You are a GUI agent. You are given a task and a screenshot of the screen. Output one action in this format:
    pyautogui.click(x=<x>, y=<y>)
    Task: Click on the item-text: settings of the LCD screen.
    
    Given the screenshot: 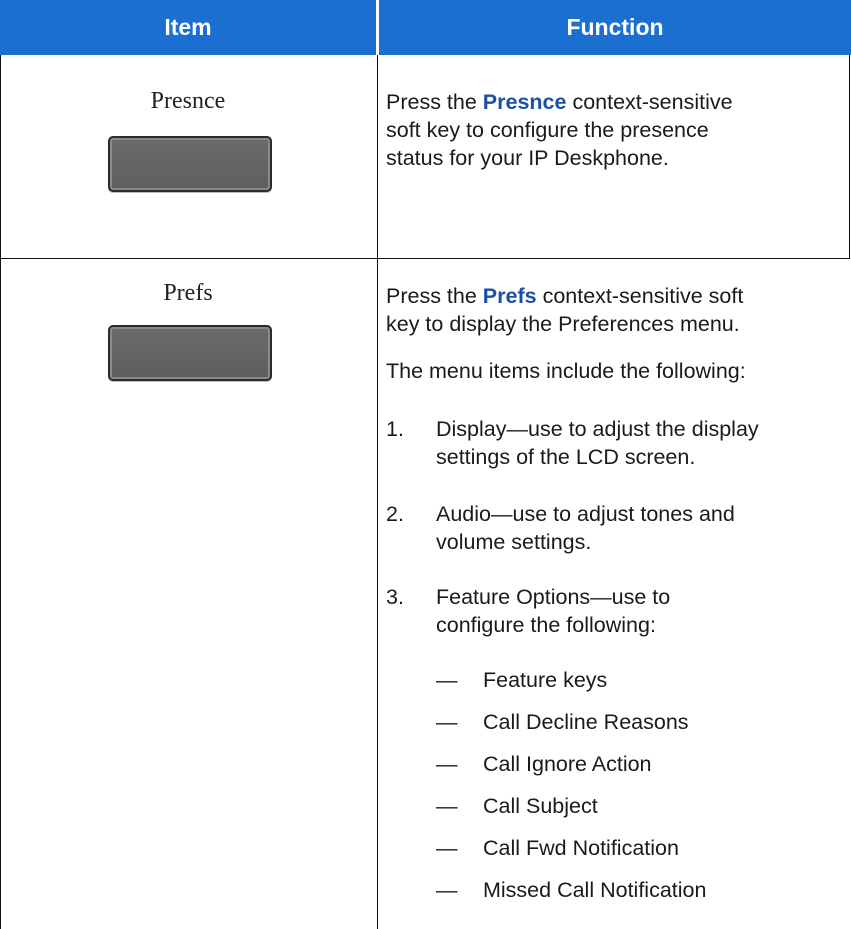 What is the action you would take?
    pyautogui.click(x=566, y=457)
    